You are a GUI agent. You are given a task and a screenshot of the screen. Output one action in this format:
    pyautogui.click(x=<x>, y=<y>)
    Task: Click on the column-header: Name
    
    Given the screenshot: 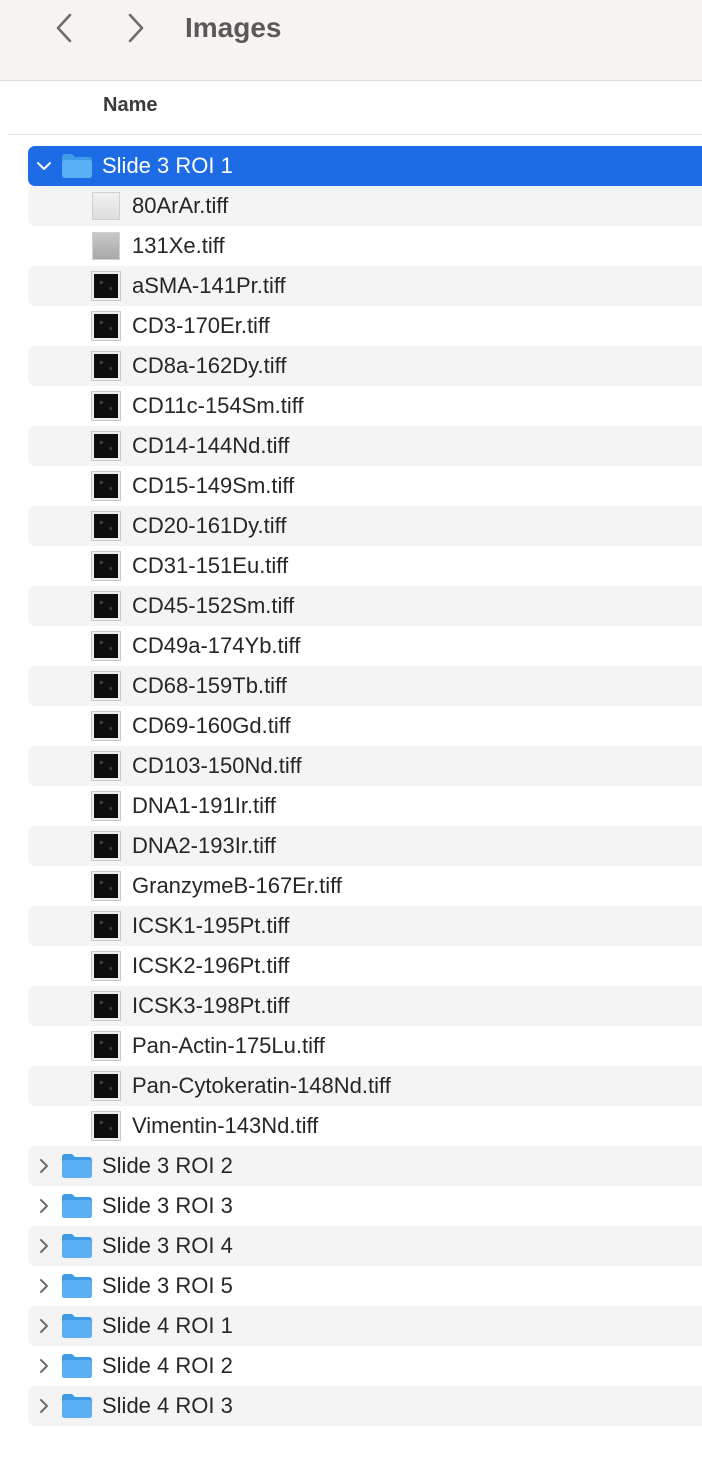 What is the action you would take?
    pyautogui.click(x=355, y=108)
    